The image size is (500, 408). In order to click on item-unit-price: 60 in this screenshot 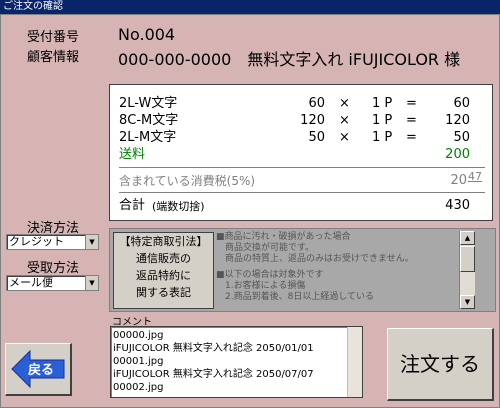, I will do `click(316, 103)`.